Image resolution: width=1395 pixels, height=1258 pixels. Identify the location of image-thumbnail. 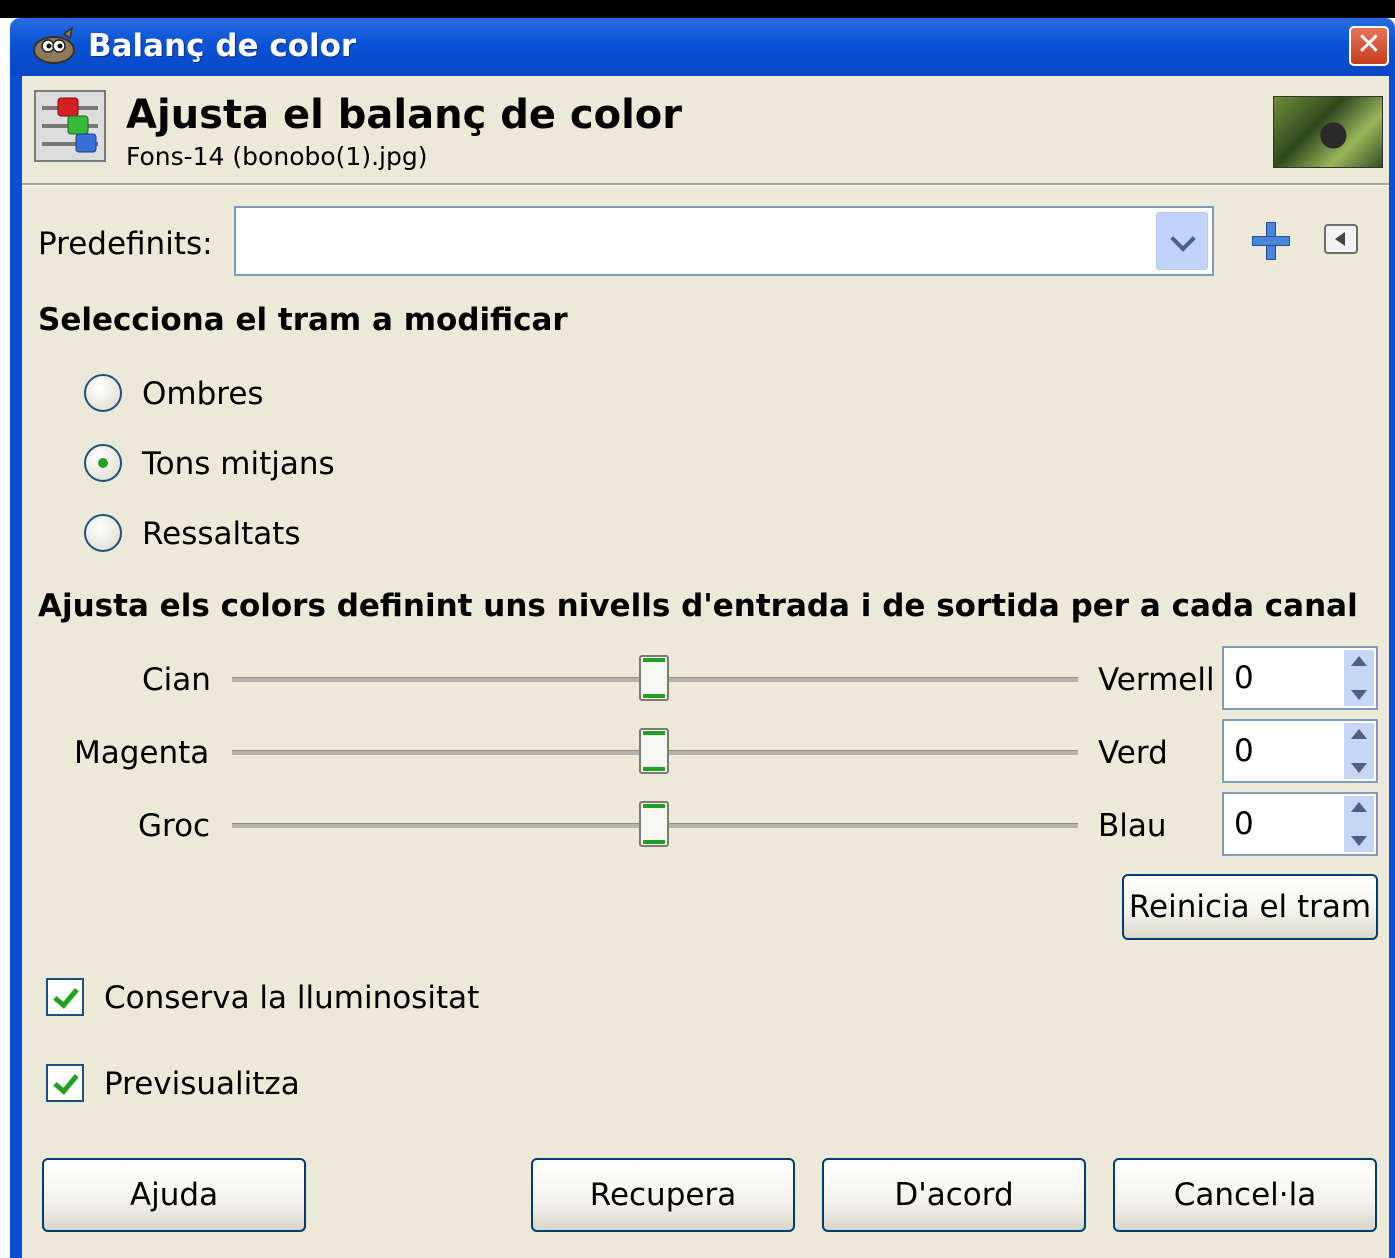
(1328, 132).